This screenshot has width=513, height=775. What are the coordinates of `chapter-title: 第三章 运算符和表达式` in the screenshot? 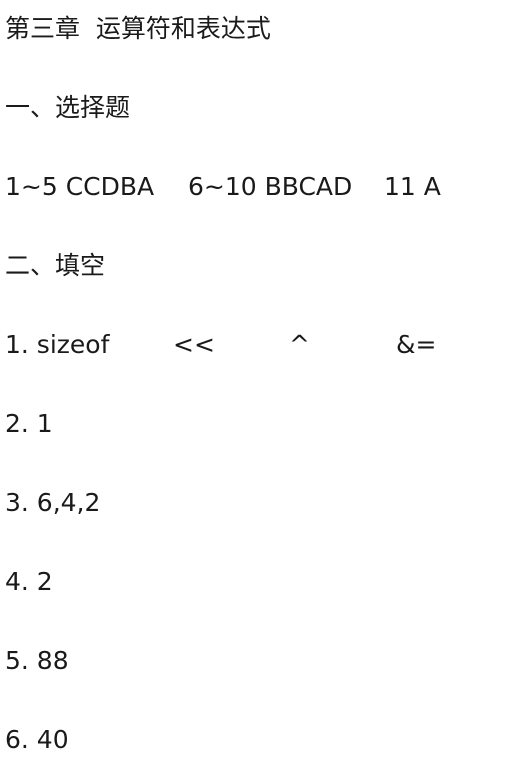 It's located at (138, 28).